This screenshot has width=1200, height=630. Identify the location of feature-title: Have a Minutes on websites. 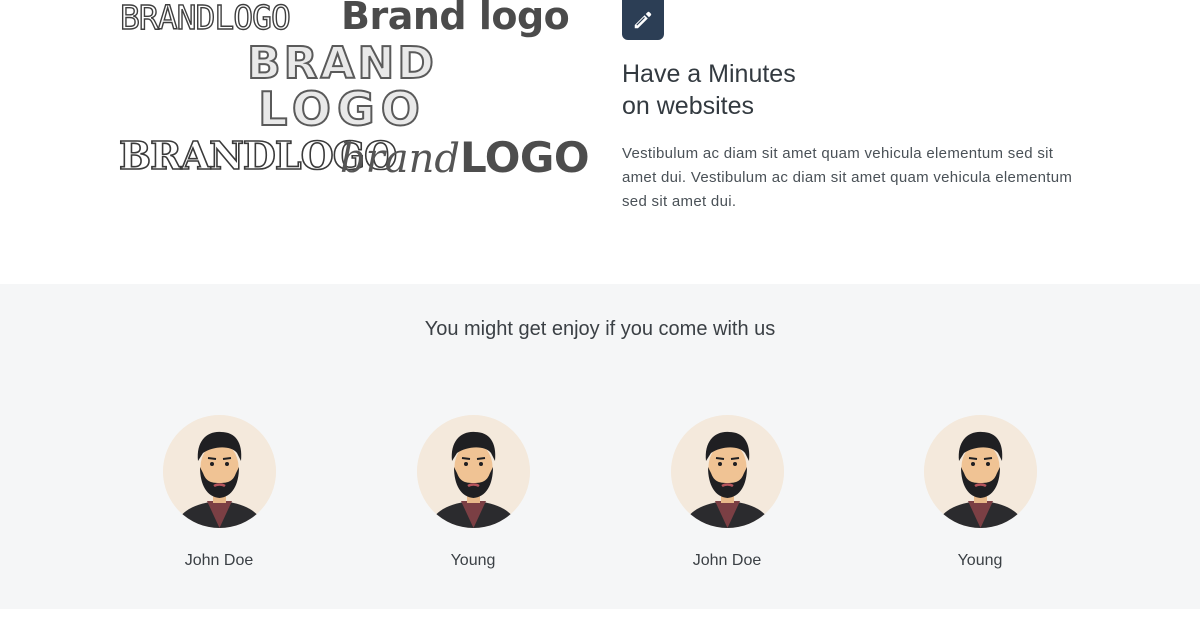
(832, 90).